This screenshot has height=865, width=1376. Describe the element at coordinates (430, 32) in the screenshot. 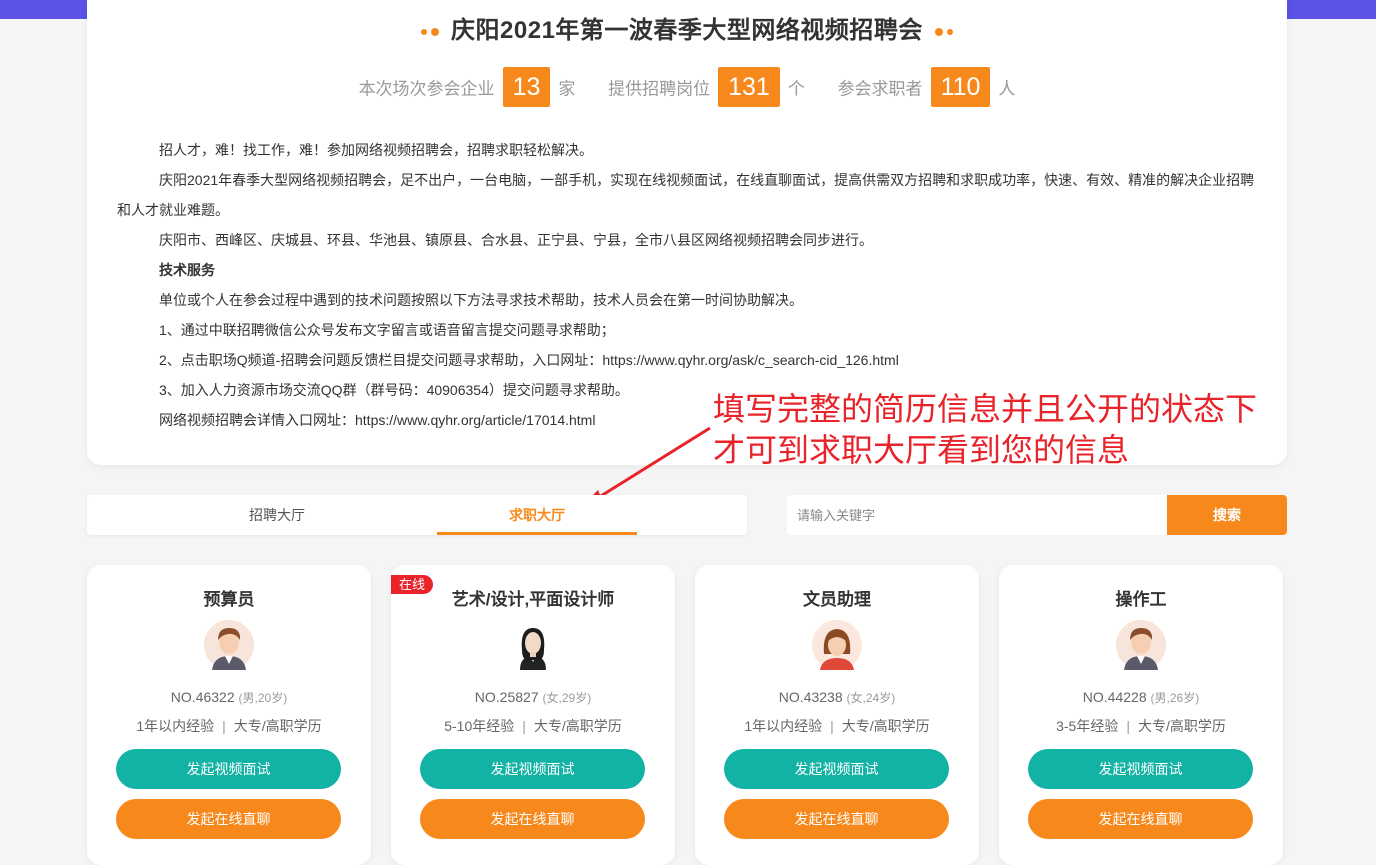

I see `title-dots-left-icon` at that location.